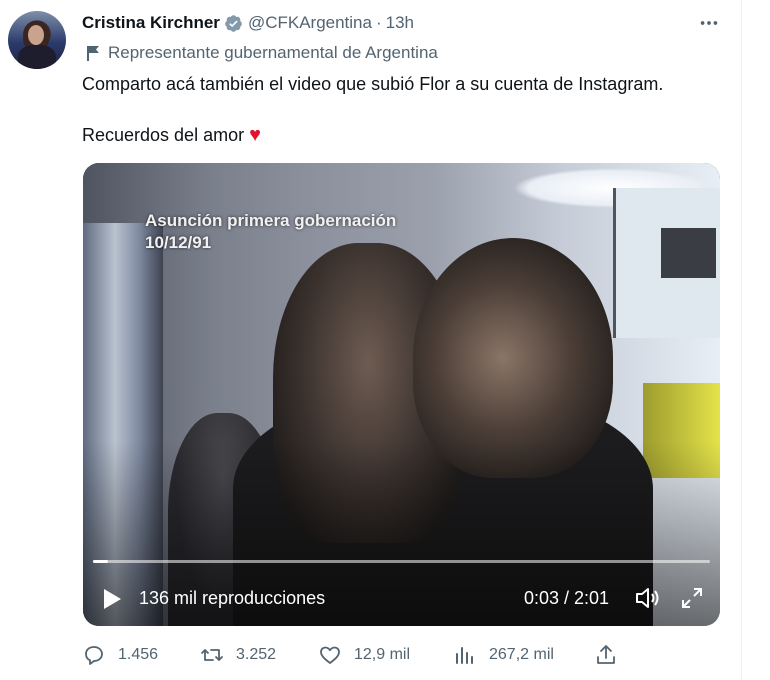 The width and height of the screenshot is (770, 680). I want to click on tweet-text-line2: Recuerdos del amor ♥, so click(171, 135).